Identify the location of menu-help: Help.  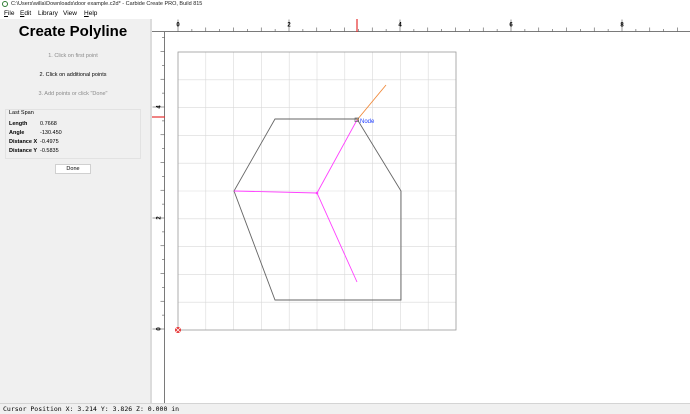
(90, 14).